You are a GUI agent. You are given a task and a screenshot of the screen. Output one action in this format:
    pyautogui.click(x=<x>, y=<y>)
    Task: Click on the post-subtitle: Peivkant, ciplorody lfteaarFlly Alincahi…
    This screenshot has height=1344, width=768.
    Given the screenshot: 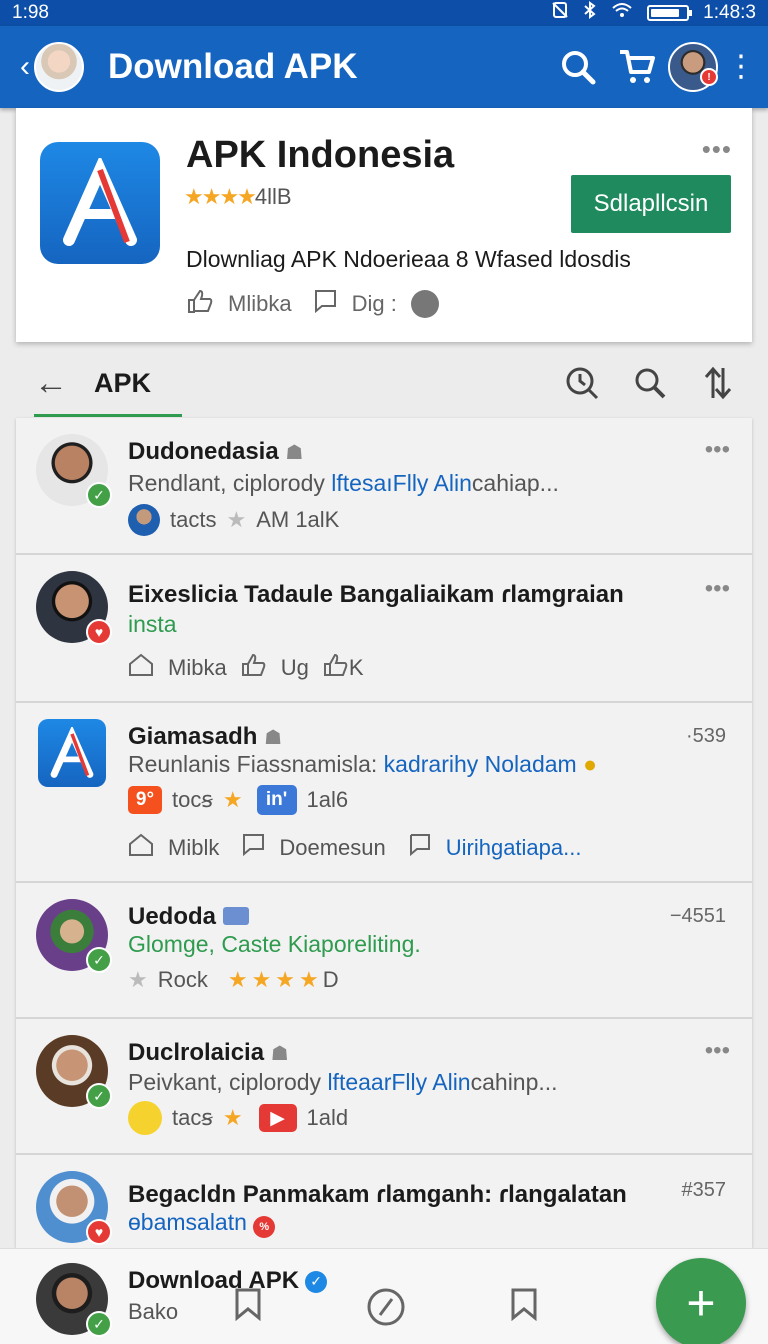 What is the action you would take?
    pyautogui.click(x=343, y=1082)
    